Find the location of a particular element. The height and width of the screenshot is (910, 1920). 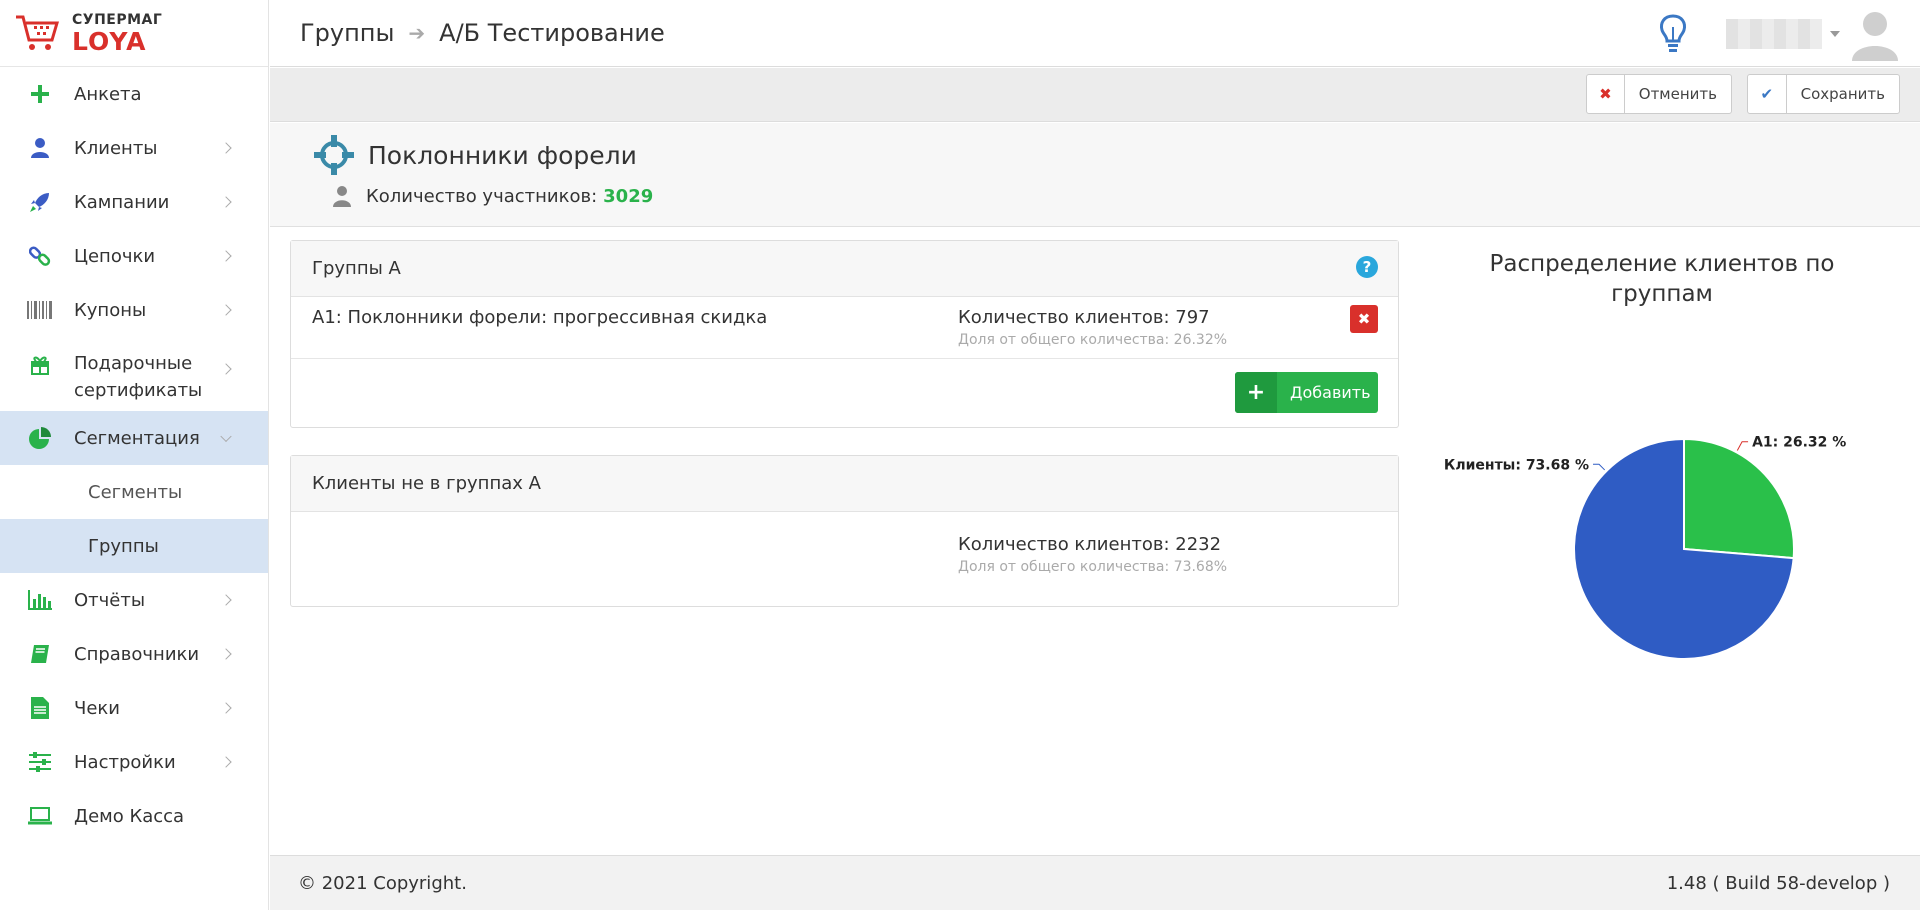

breadcrumb: Группы ➔ А/Б Тестирование is located at coordinates (467, 33).